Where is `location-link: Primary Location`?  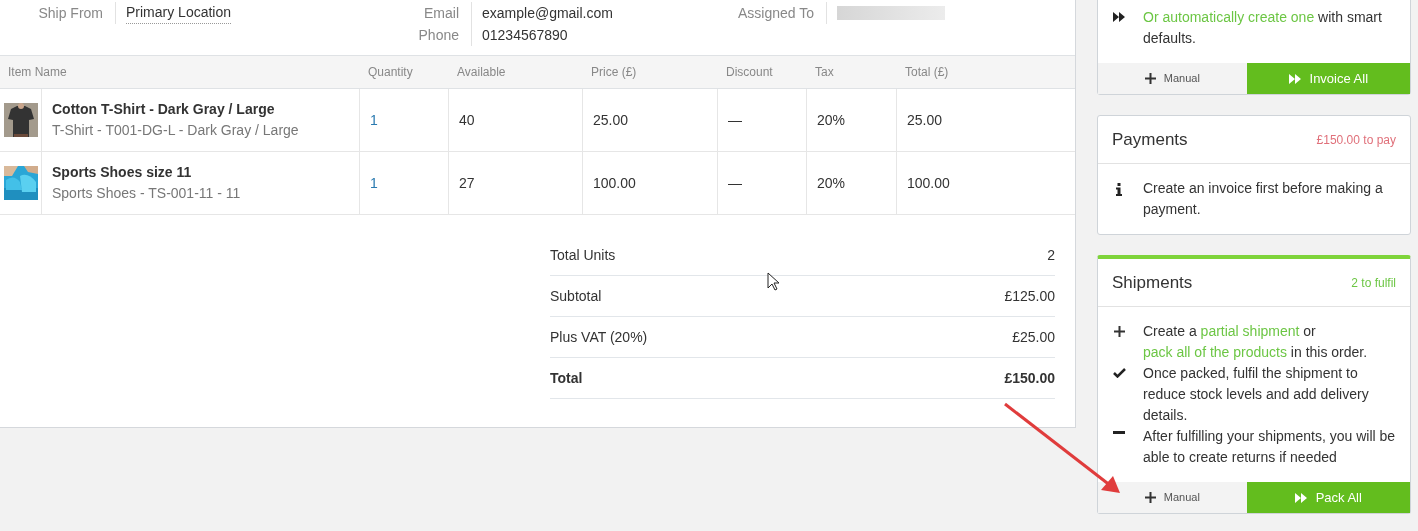
location-link: Primary Location is located at coordinates (179, 13).